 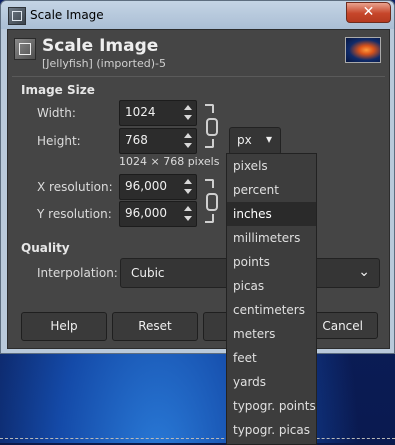 I want to click on reset-button: Reset, so click(x=155, y=326).